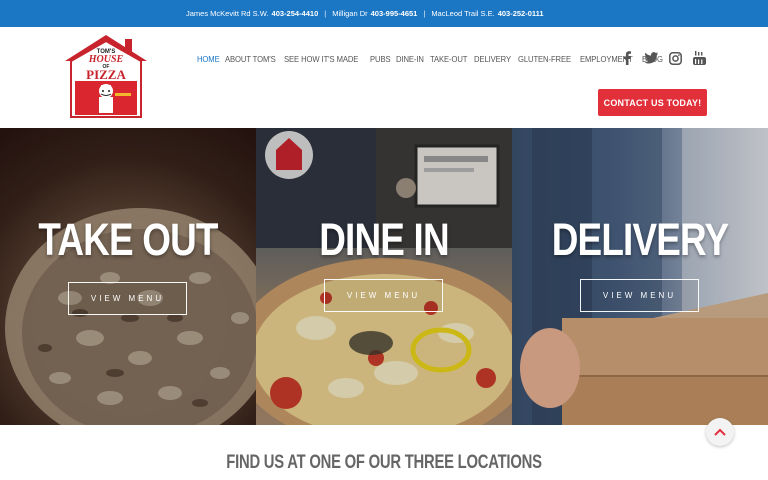 The height and width of the screenshot is (480, 768). Describe the element at coordinates (544, 59) in the screenshot. I see `nav-item-gluten-free: GLUTEN-FREE` at that location.